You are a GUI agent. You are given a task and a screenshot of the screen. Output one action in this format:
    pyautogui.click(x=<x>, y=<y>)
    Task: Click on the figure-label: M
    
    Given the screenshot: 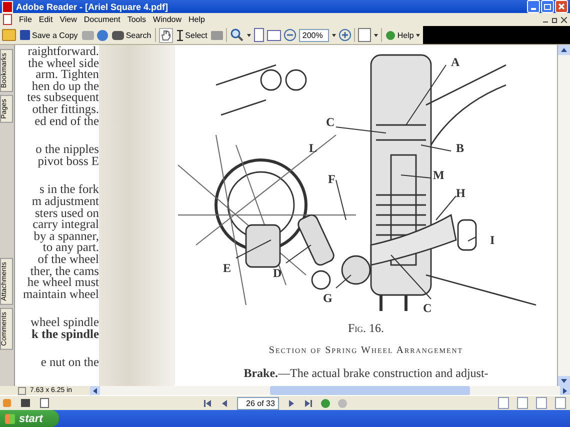 What is the action you would take?
    pyautogui.click(x=438, y=175)
    